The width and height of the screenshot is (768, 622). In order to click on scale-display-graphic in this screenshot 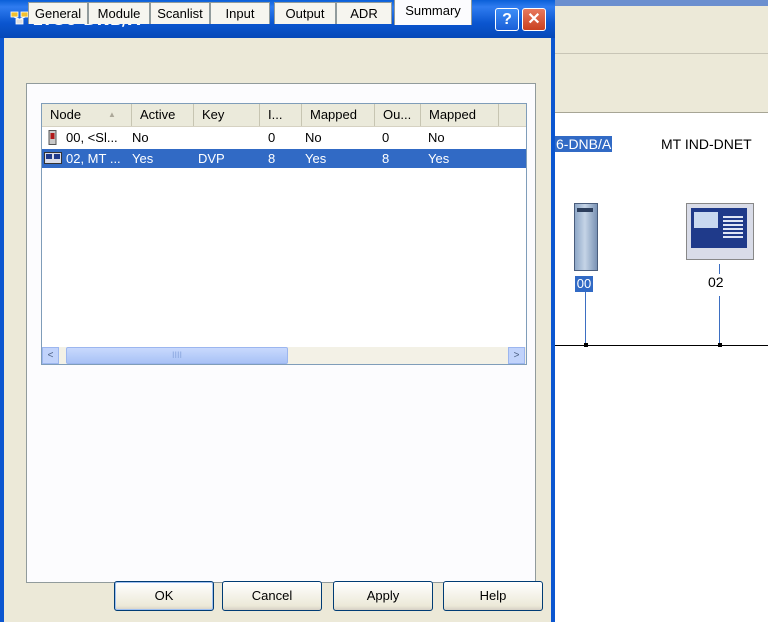, I will do `click(719, 228)`.